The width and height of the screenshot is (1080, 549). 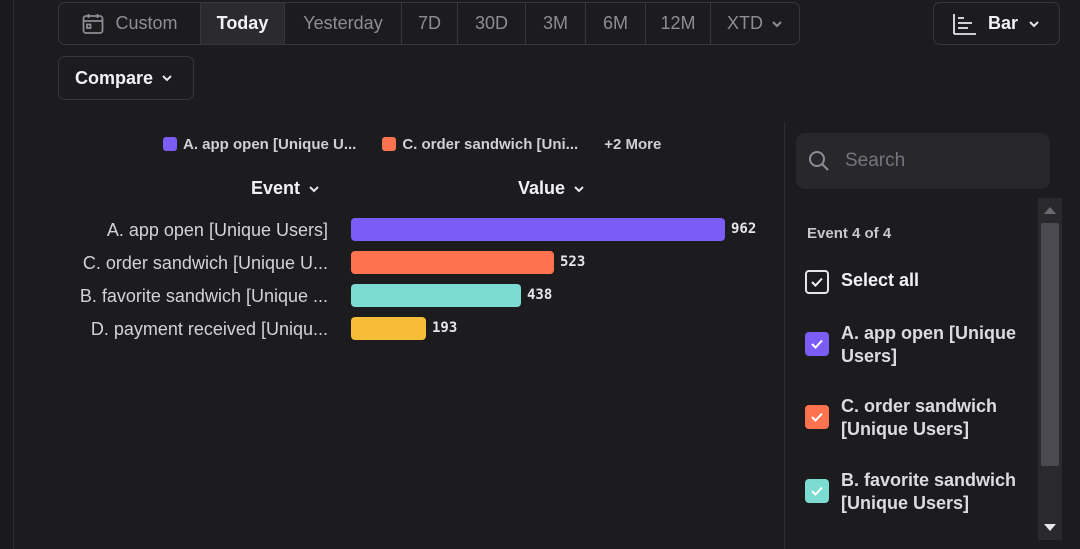 I want to click on search-box, so click(x=923, y=161).